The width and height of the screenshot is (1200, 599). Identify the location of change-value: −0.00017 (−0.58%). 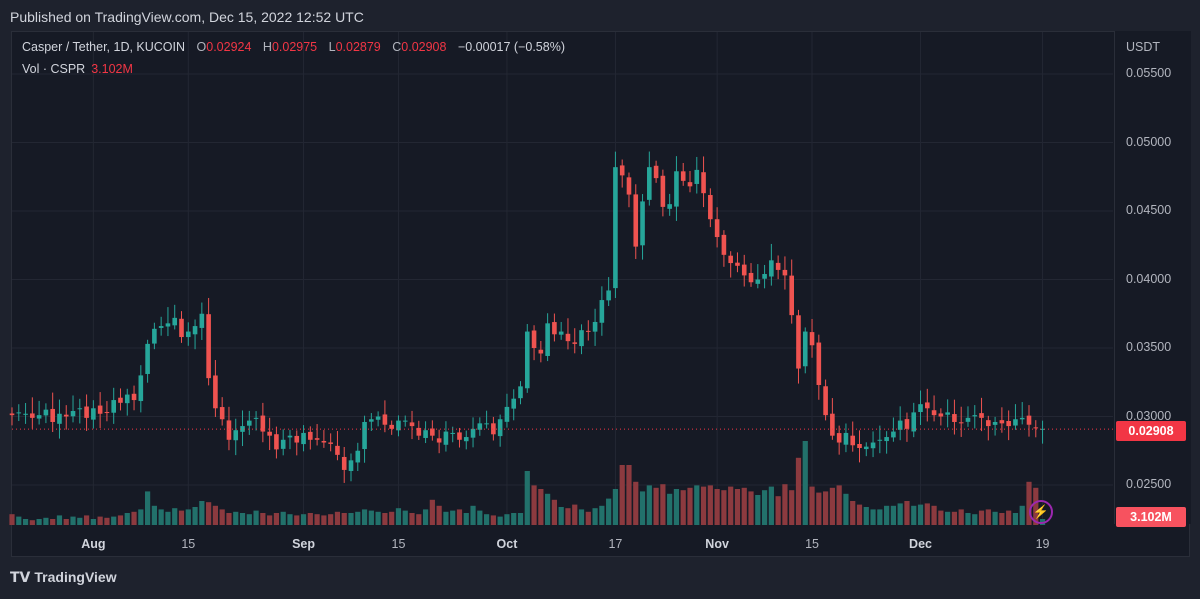
(511, 47).